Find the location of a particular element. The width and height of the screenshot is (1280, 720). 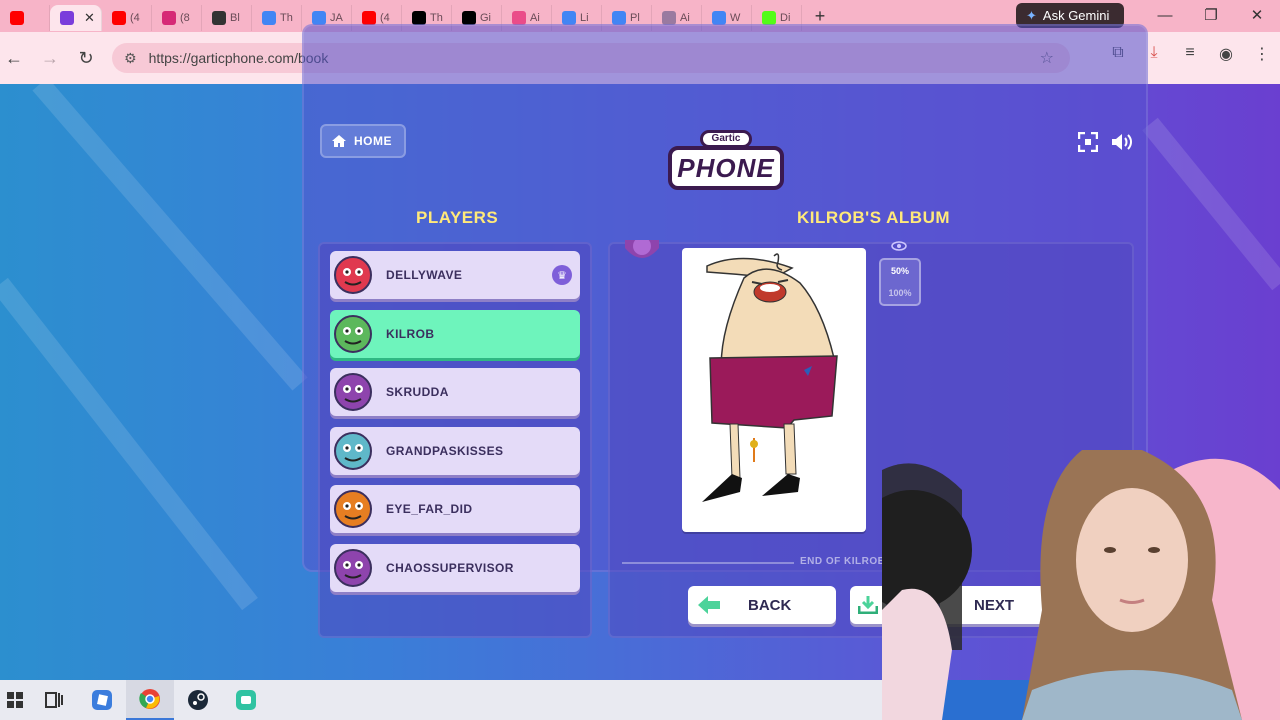

menu-kebab-icon: ⋮ is located at coordinates (1262, 54).